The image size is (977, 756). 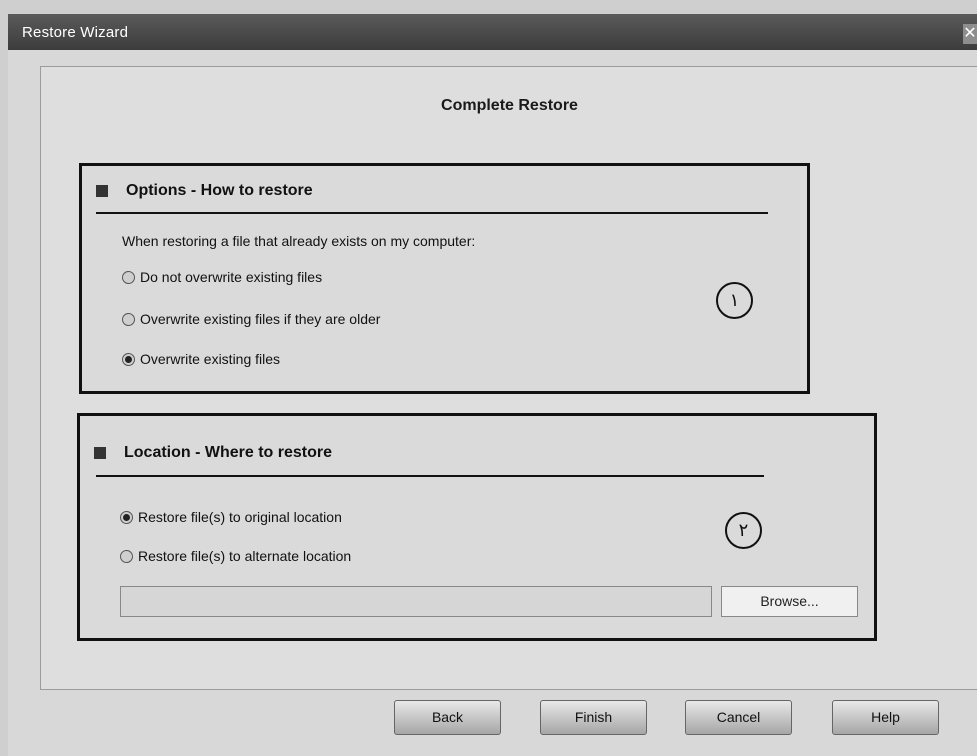 What do you see at coordinates (492, 32) in the screenshot?
I see `title-bar: Restore Wizard ✕` at bounding box center [492, 32].